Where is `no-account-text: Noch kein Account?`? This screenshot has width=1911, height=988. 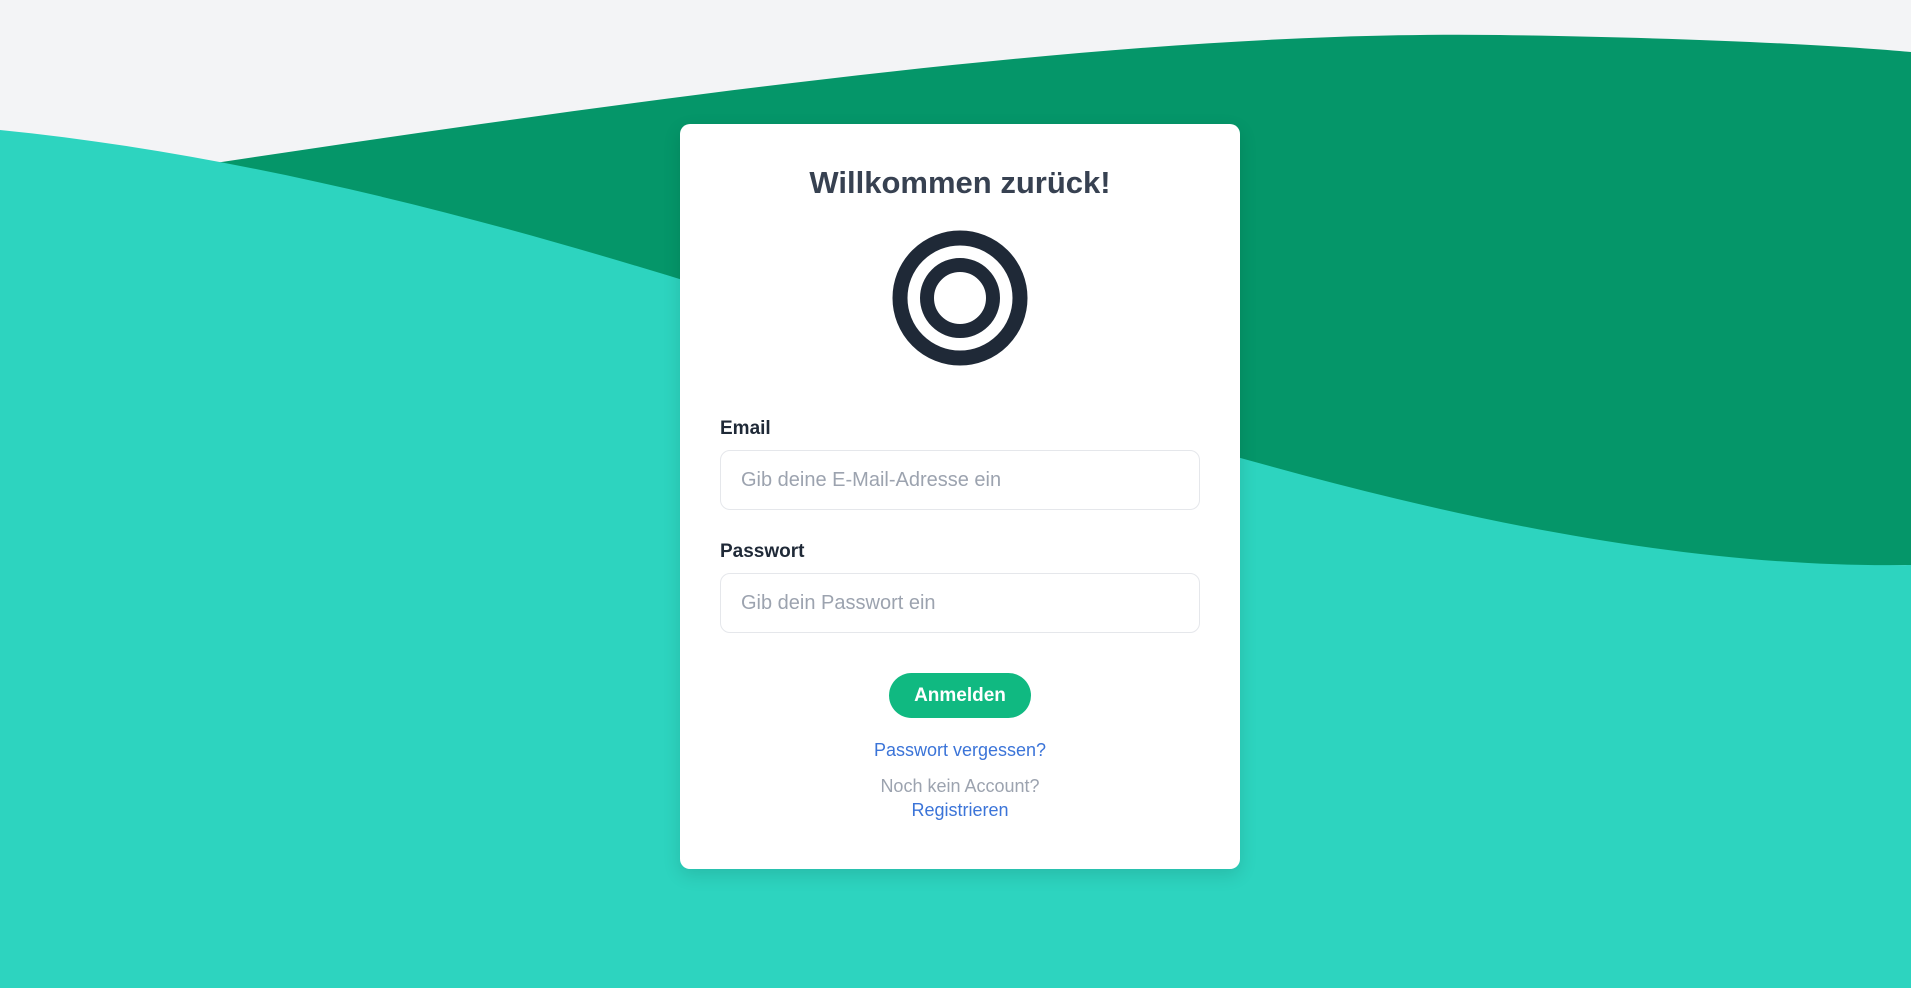
no-account-text: Noch kein Account? is located at coordinates (960, 786).